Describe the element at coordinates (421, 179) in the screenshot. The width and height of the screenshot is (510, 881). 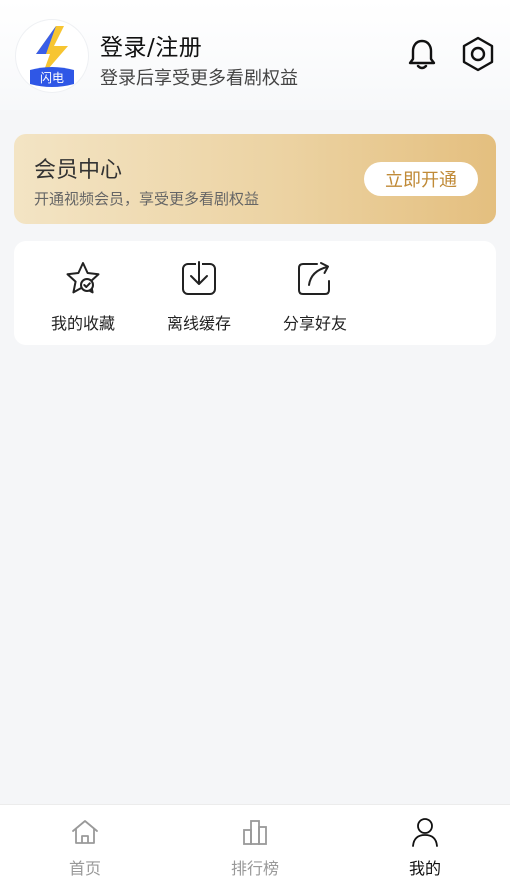
I see `open-vip-button: 立即开通` at that location.